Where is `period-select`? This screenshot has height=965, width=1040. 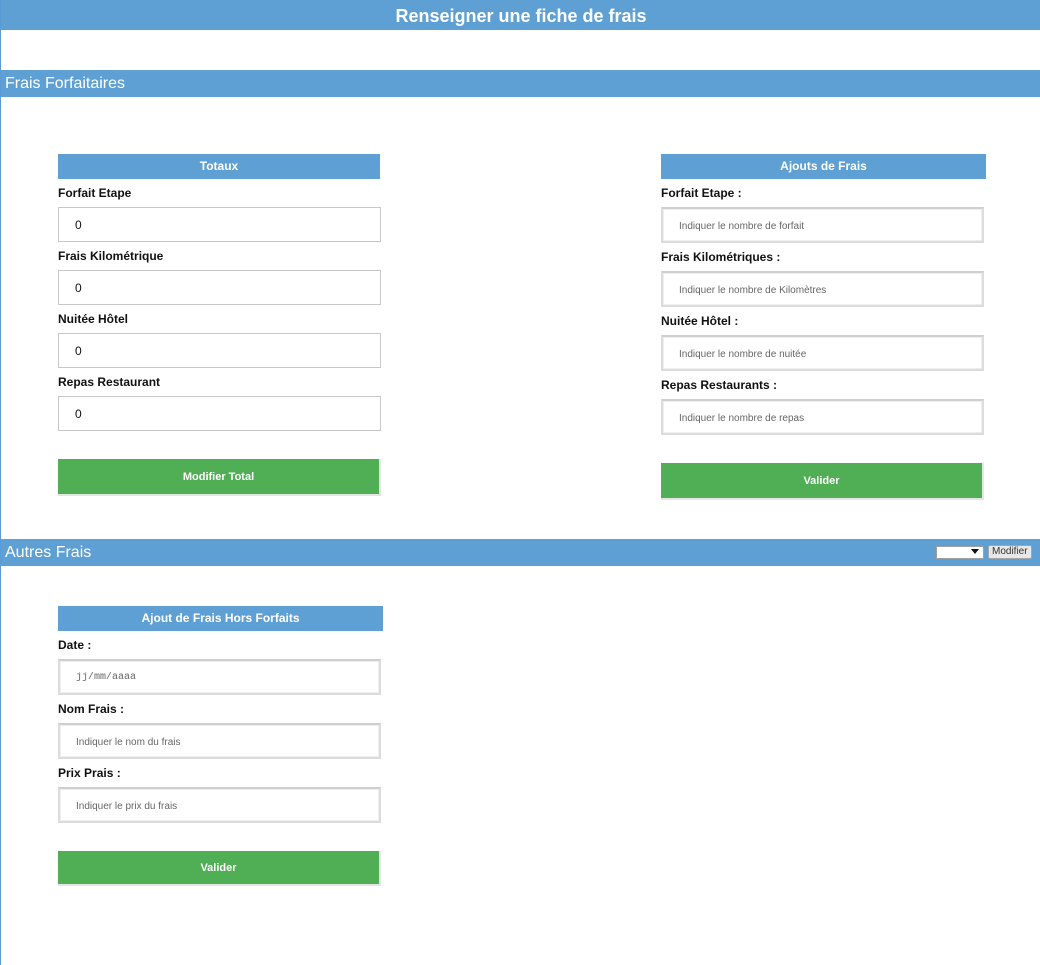 period-select is located at coordinates (960, 552).